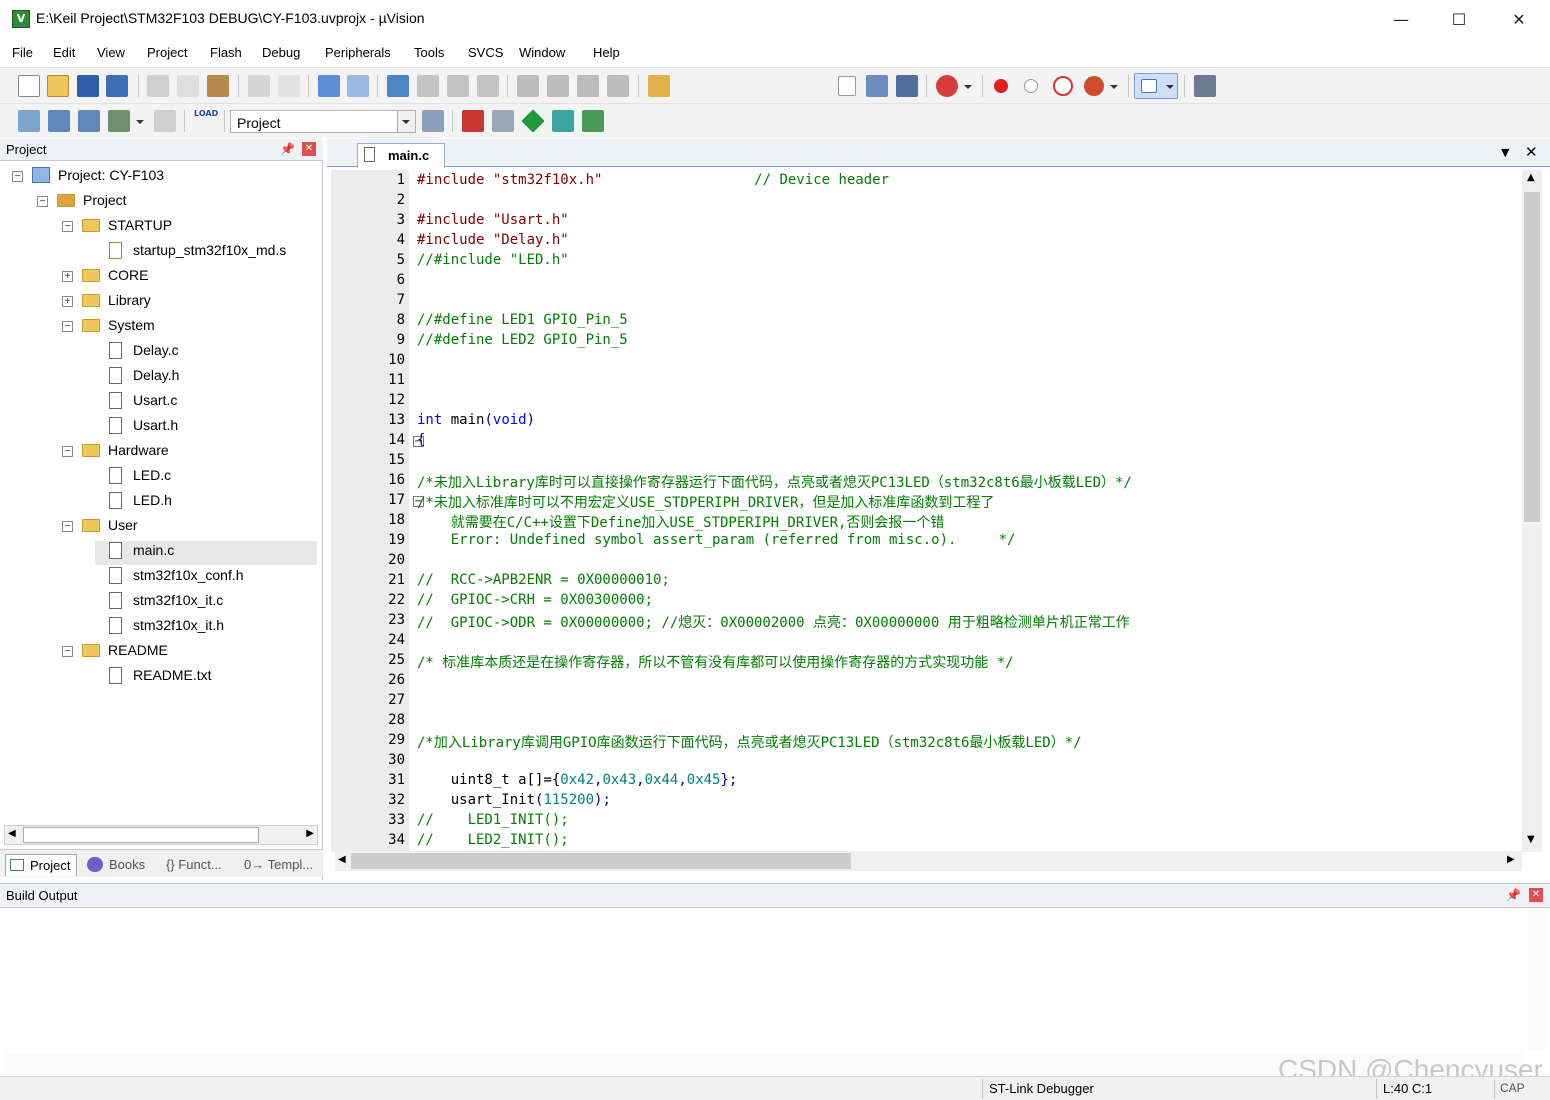 Image resolution: width=1550 pixels, height=1100 pixels. I want to click on configure-breakpoints-icon, so click(1094, 86).